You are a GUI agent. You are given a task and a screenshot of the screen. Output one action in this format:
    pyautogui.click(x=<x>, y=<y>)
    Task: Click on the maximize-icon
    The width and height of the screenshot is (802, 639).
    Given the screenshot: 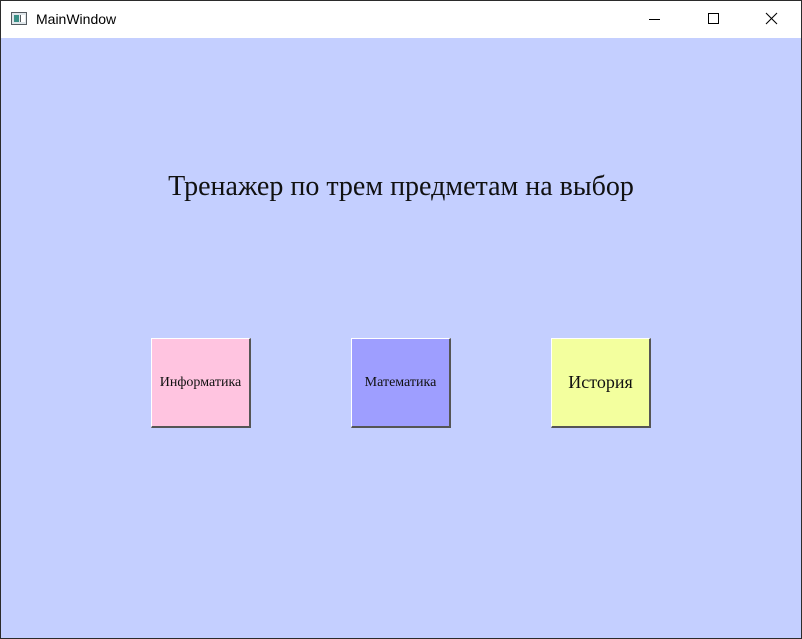 What is the action you would take?
    pyautogui.click(x=713, y=18)
    